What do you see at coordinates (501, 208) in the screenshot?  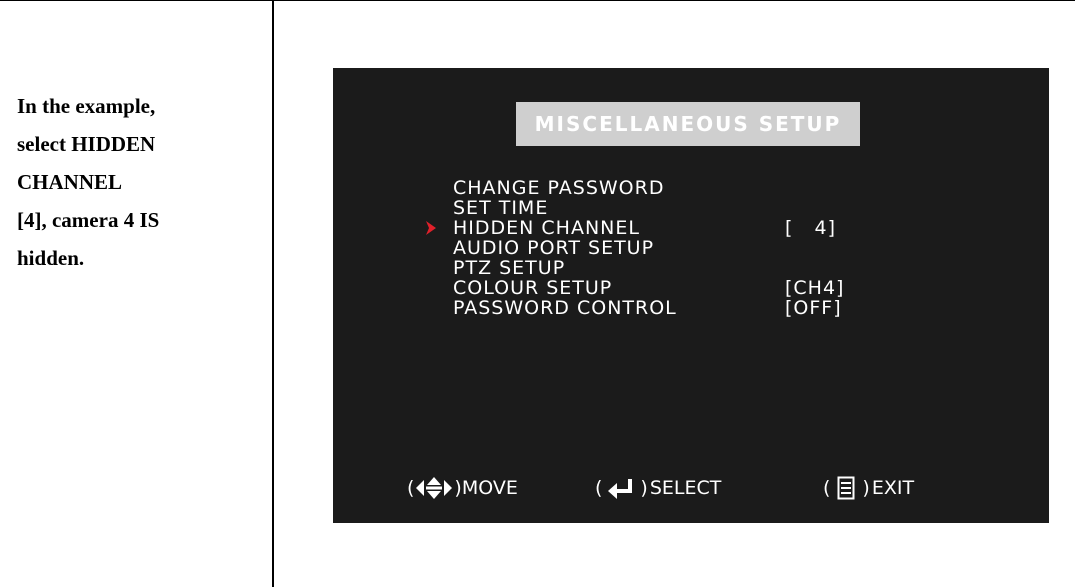 I see `menu-item-label: SET TIME` at bounding box center [501, 208].